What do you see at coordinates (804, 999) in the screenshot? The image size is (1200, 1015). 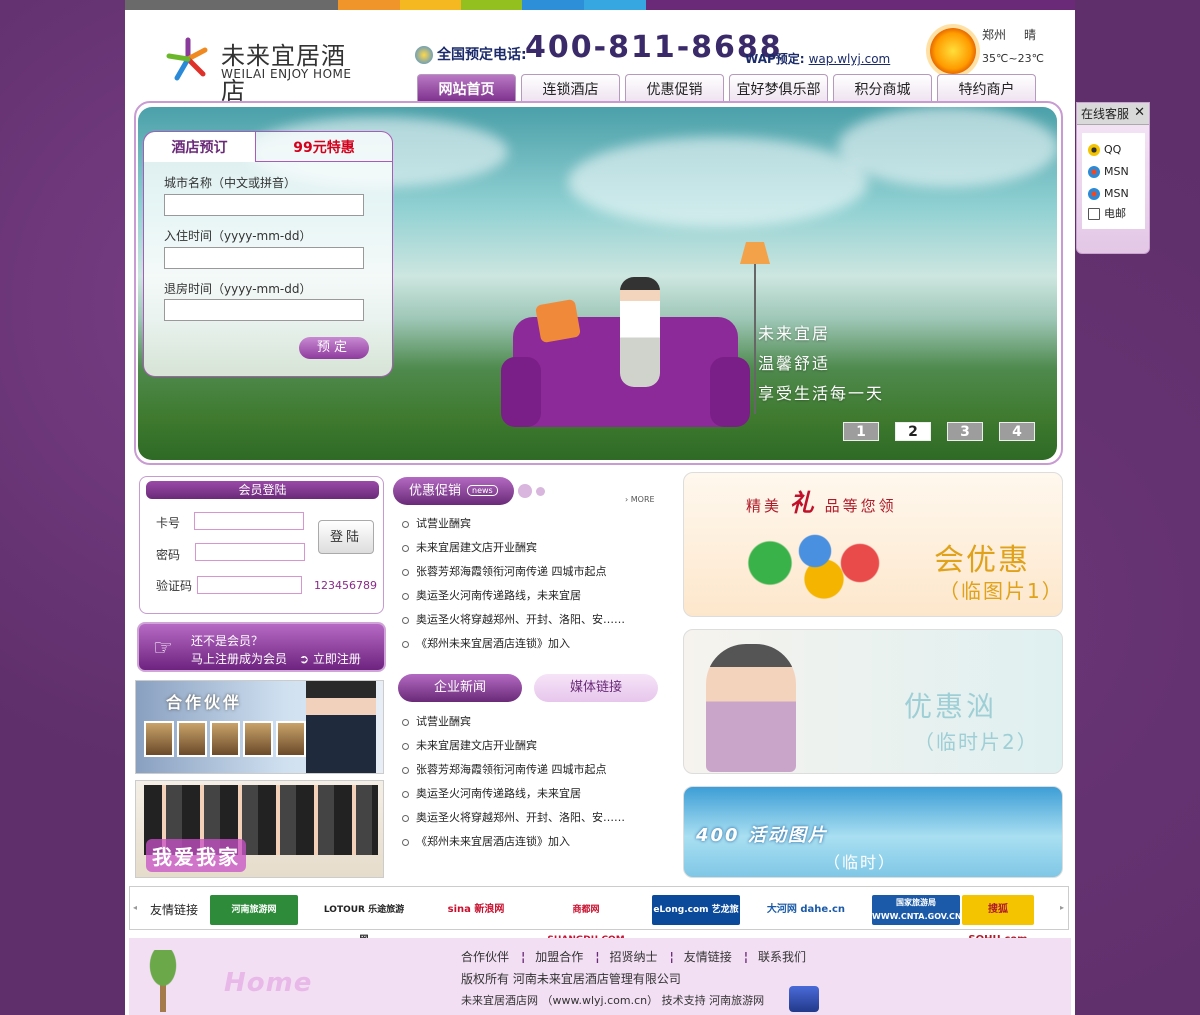 I see `stats-badge-icon` at bounding box center [804, 999].